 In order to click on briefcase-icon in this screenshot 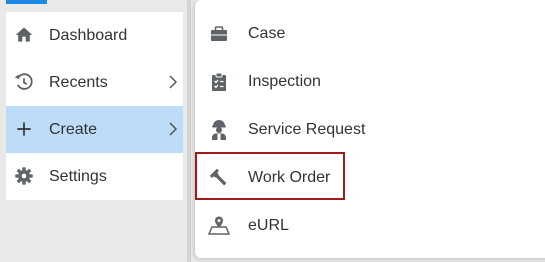, I will do `click(219, 34)`.